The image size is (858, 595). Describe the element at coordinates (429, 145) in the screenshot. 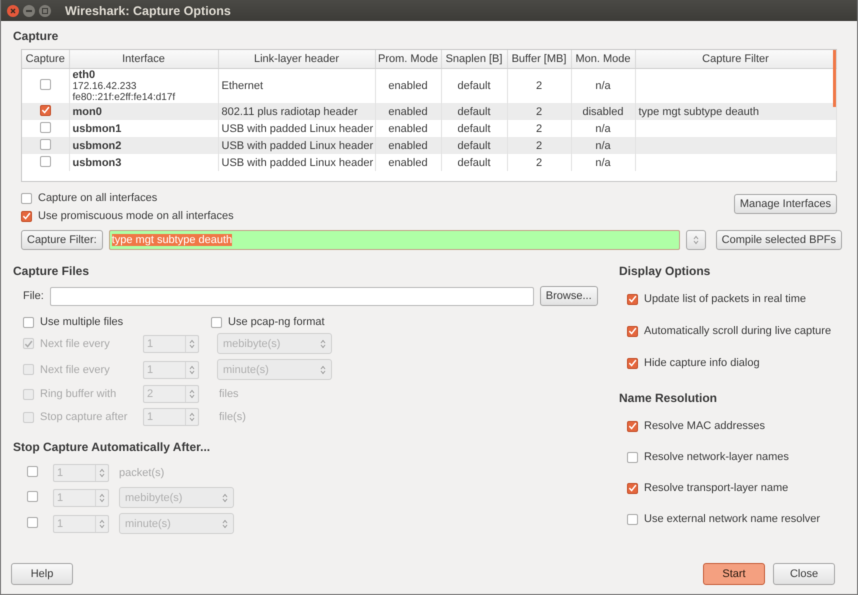

I see `table-row: usbmon2 USB with padded Linux header enabled default 2 n/a` at that location.